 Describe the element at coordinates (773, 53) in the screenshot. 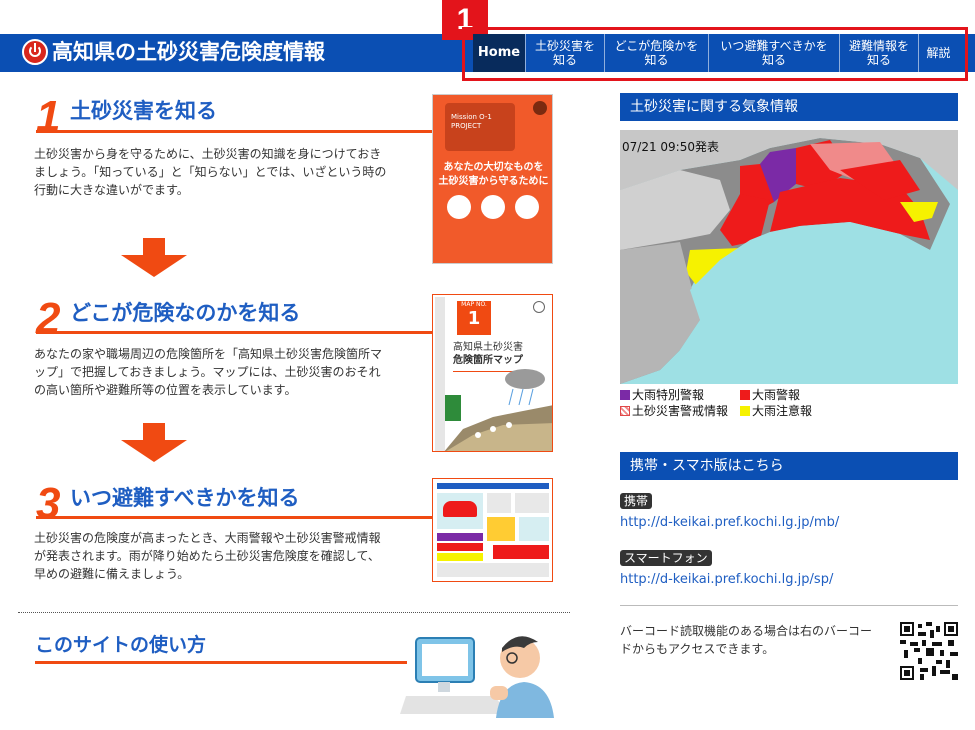

I see `nav-know-when-evacuate: いつ避難すべきかを 知る` at that location.